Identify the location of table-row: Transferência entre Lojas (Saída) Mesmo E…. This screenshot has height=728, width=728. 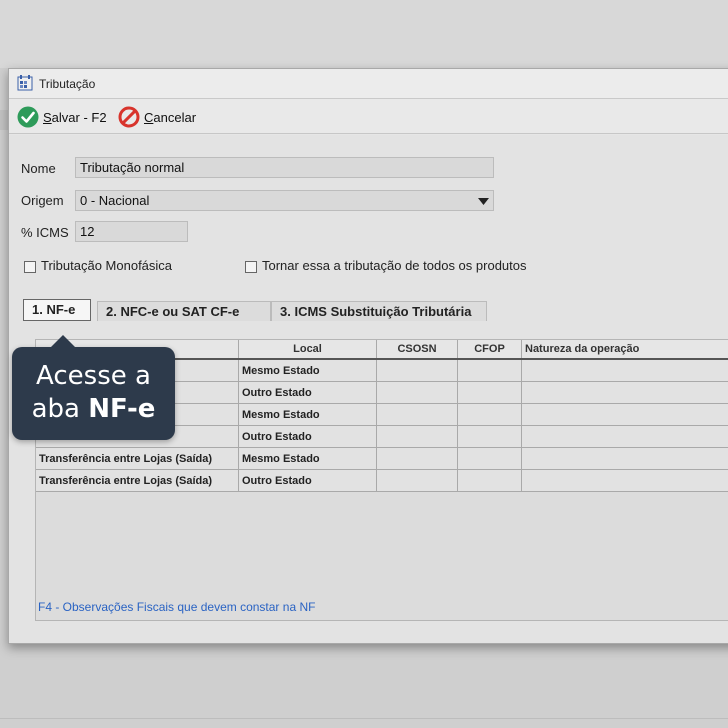
(382, 458).